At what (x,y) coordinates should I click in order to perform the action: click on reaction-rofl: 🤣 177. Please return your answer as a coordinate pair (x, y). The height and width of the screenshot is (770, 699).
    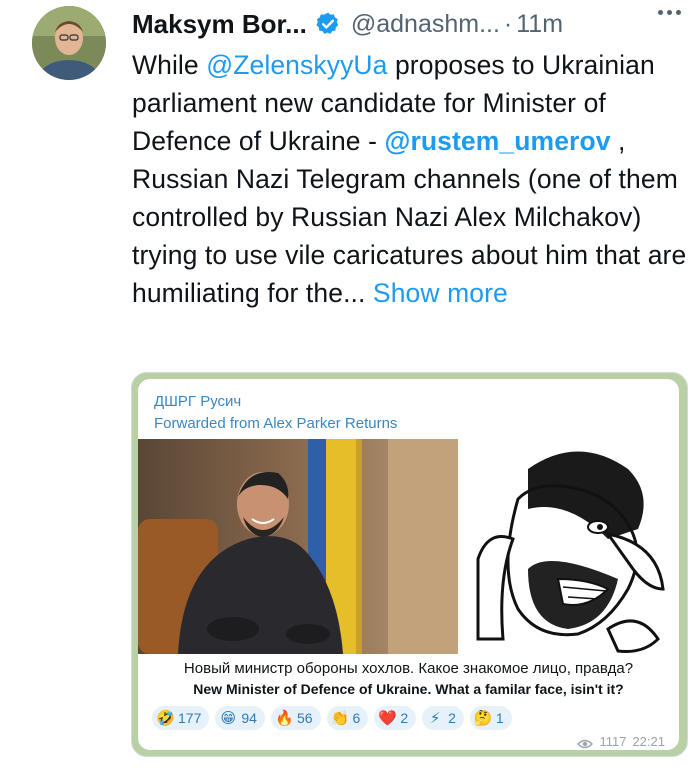
    Looking at the image, I should click on (181, 718).